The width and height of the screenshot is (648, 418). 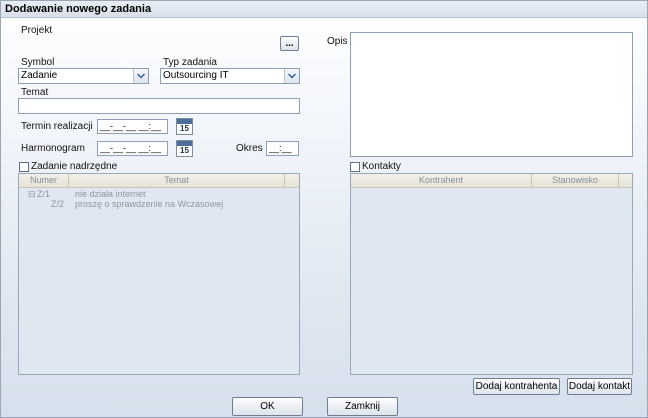 What do you see at coordinates (159, 106) in the screenshot?
I see `subject-input` at bounding box center [159, 106].